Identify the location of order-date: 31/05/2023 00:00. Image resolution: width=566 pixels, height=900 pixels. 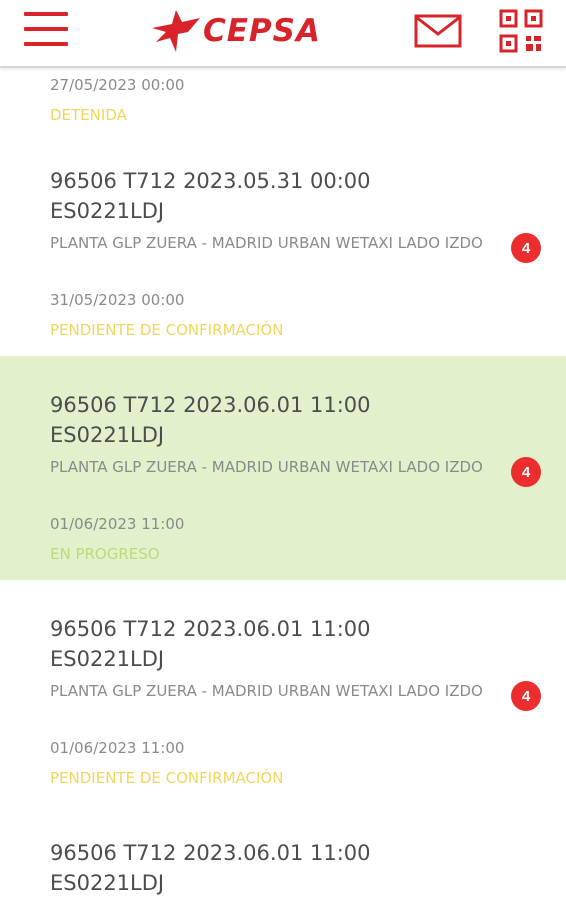
(117, 300).